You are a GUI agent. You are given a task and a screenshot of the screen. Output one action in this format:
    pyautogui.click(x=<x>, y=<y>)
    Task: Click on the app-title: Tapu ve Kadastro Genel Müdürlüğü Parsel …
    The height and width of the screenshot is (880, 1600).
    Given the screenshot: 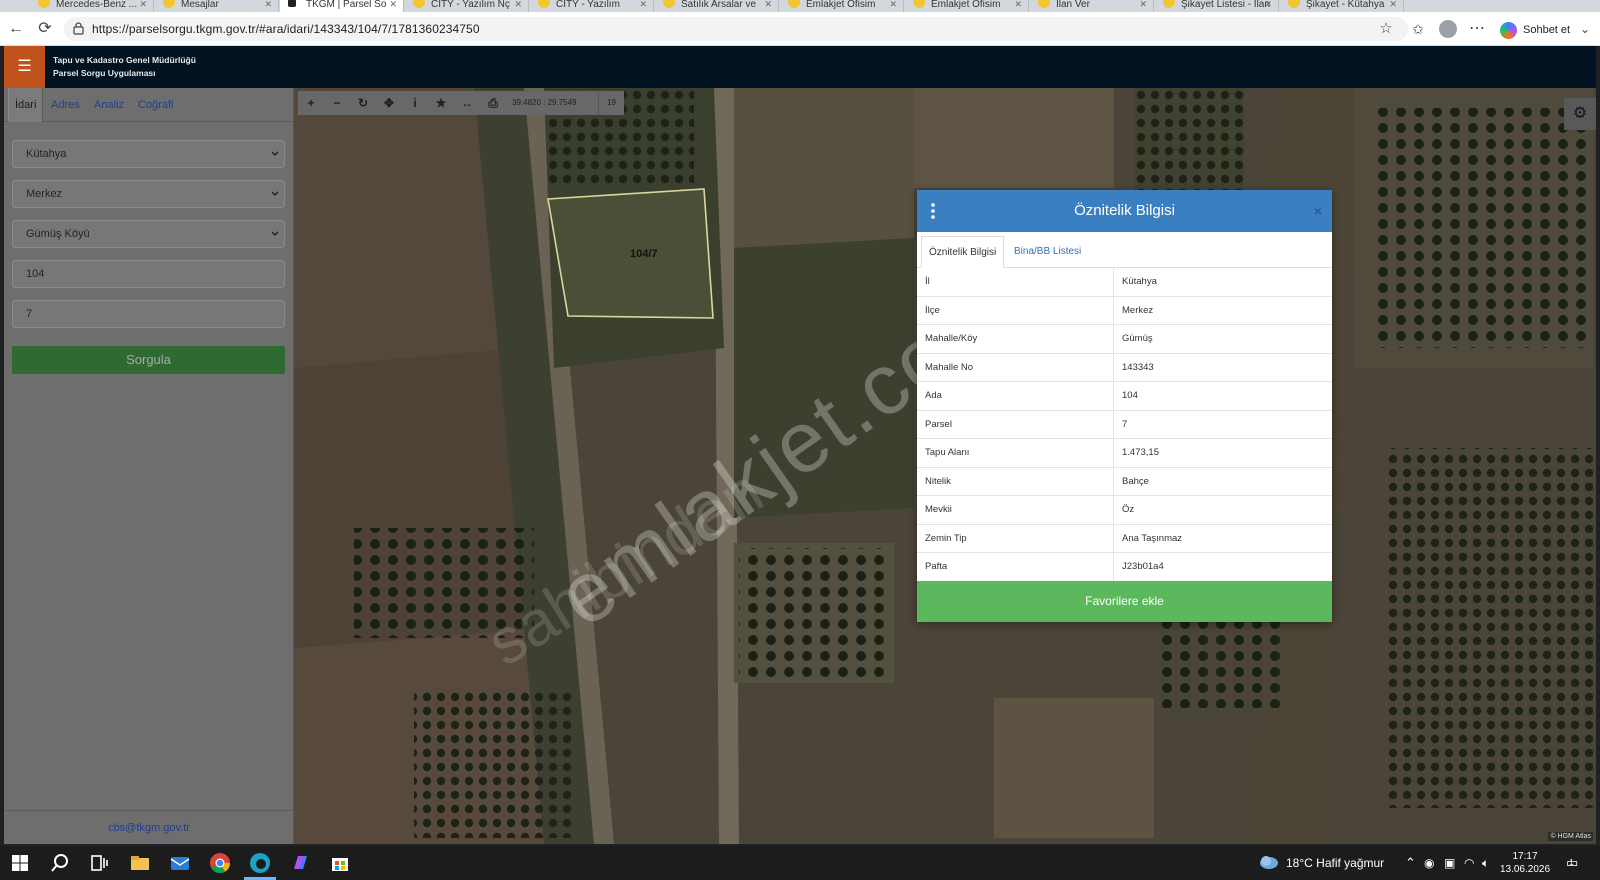 What is the action you would take?
    pyautogui.click(x=124, y=66)
    